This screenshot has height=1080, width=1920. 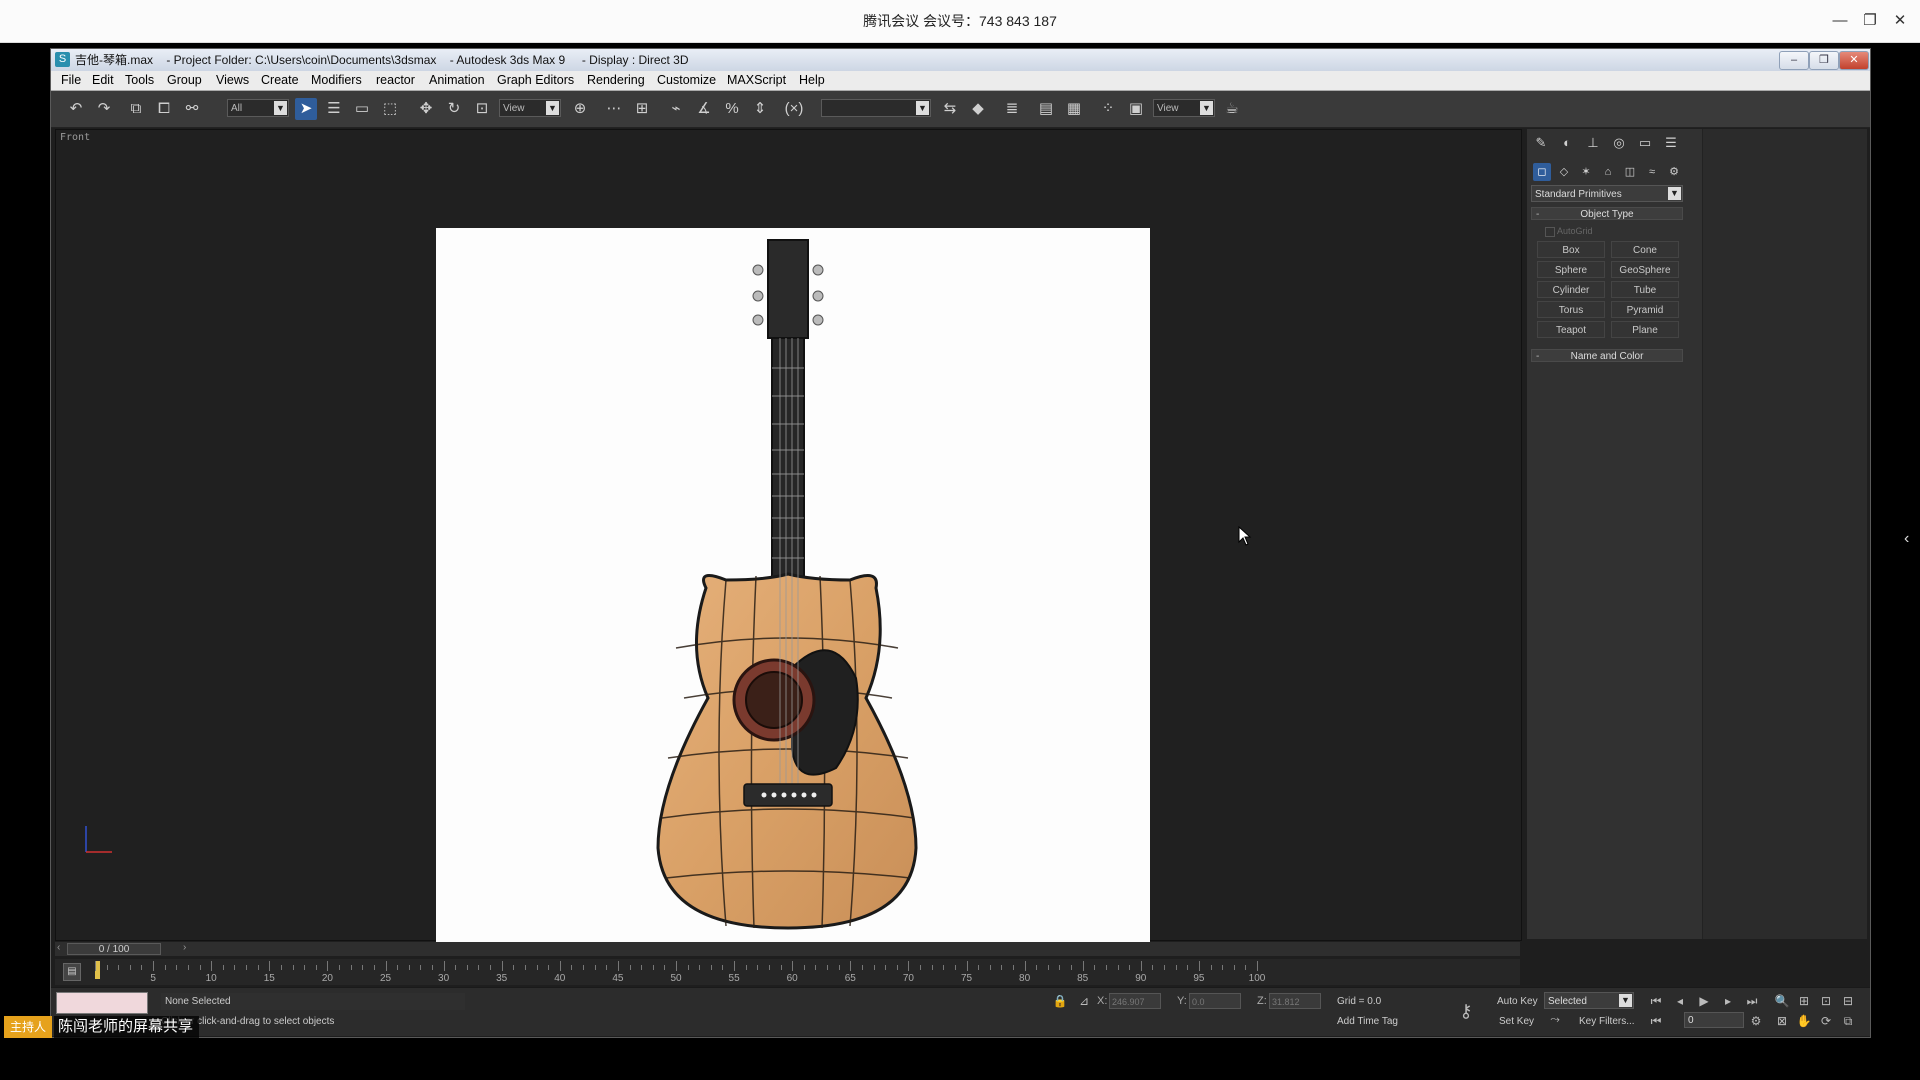 What do you see at coordinates (732, 109) in the screenshot?
I see `percent-snap-icon: %` at bounding box center [732, 109].